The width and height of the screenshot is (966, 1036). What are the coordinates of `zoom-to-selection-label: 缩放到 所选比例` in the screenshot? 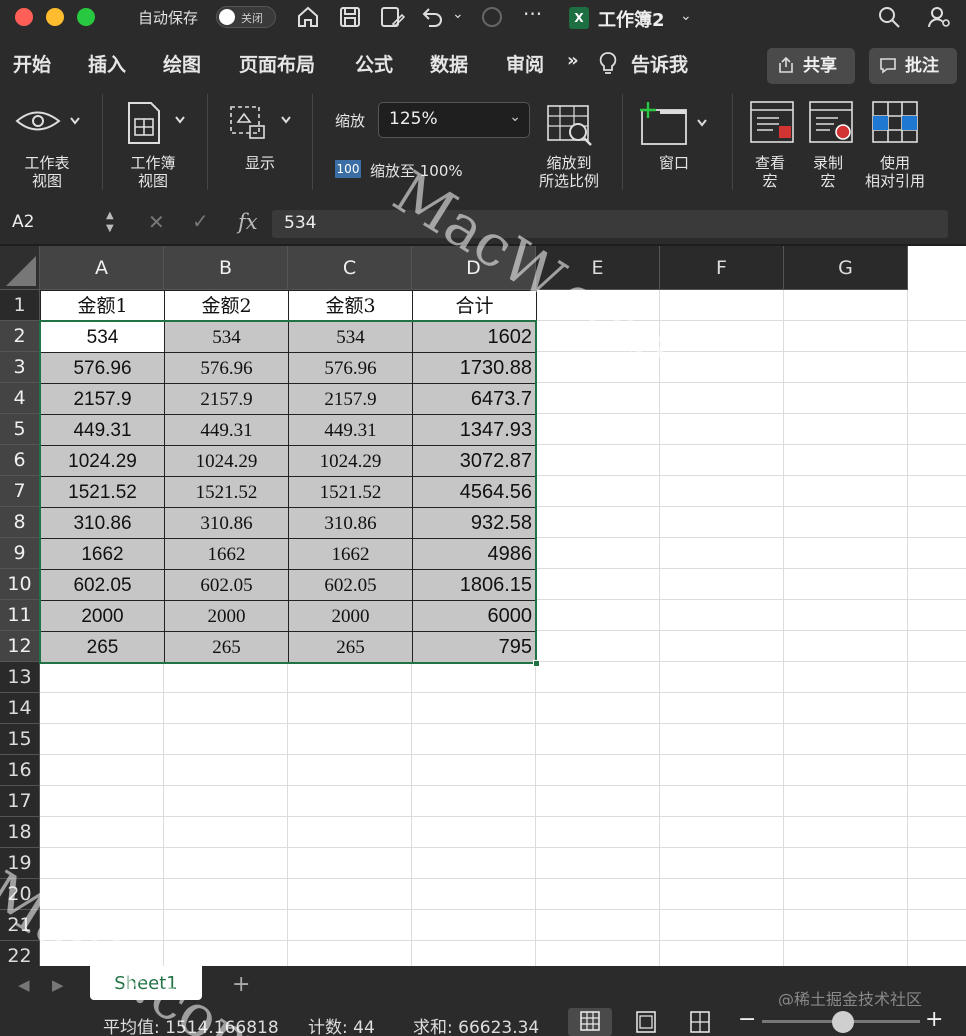 It's located at (569, 172).